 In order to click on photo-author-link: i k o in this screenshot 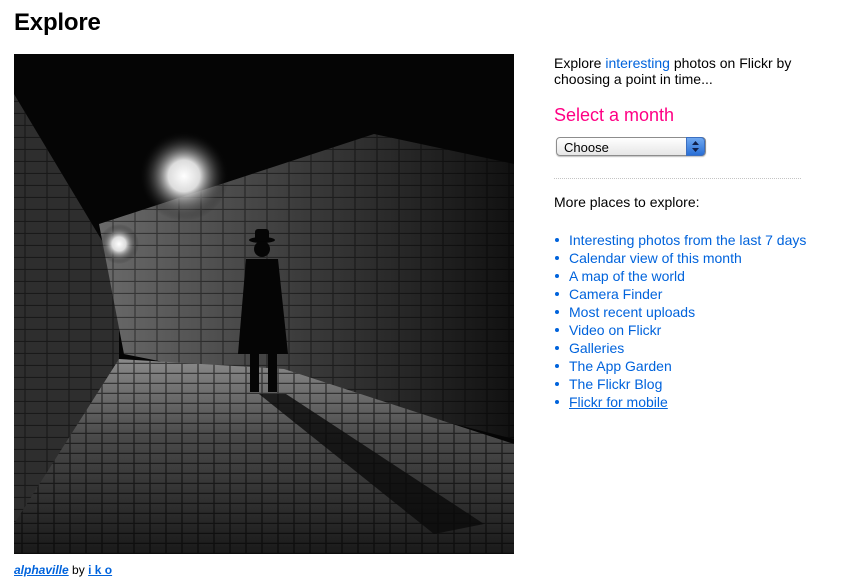, I will do `click(100, 570)`.